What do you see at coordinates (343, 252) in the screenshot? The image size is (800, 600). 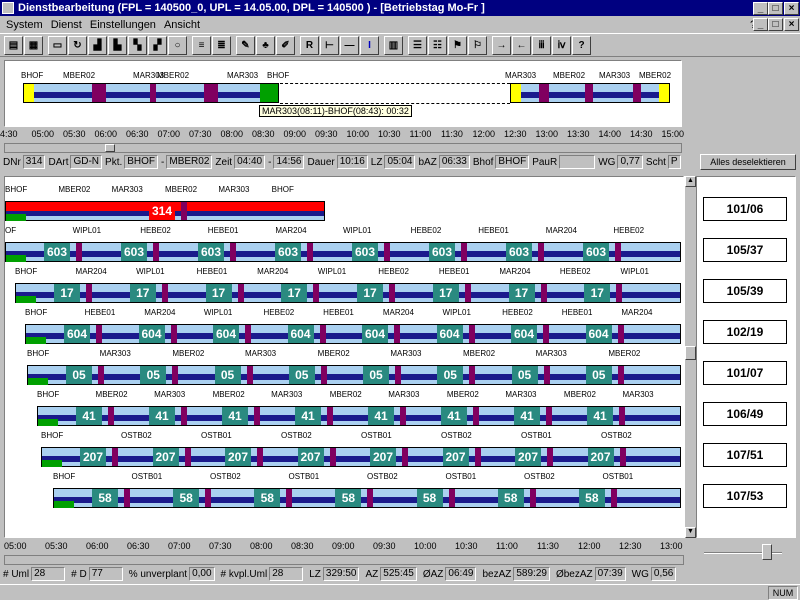 I see `duty-block: 603 603 603 603 603 603 603 603` at bounding box center [343, 252].